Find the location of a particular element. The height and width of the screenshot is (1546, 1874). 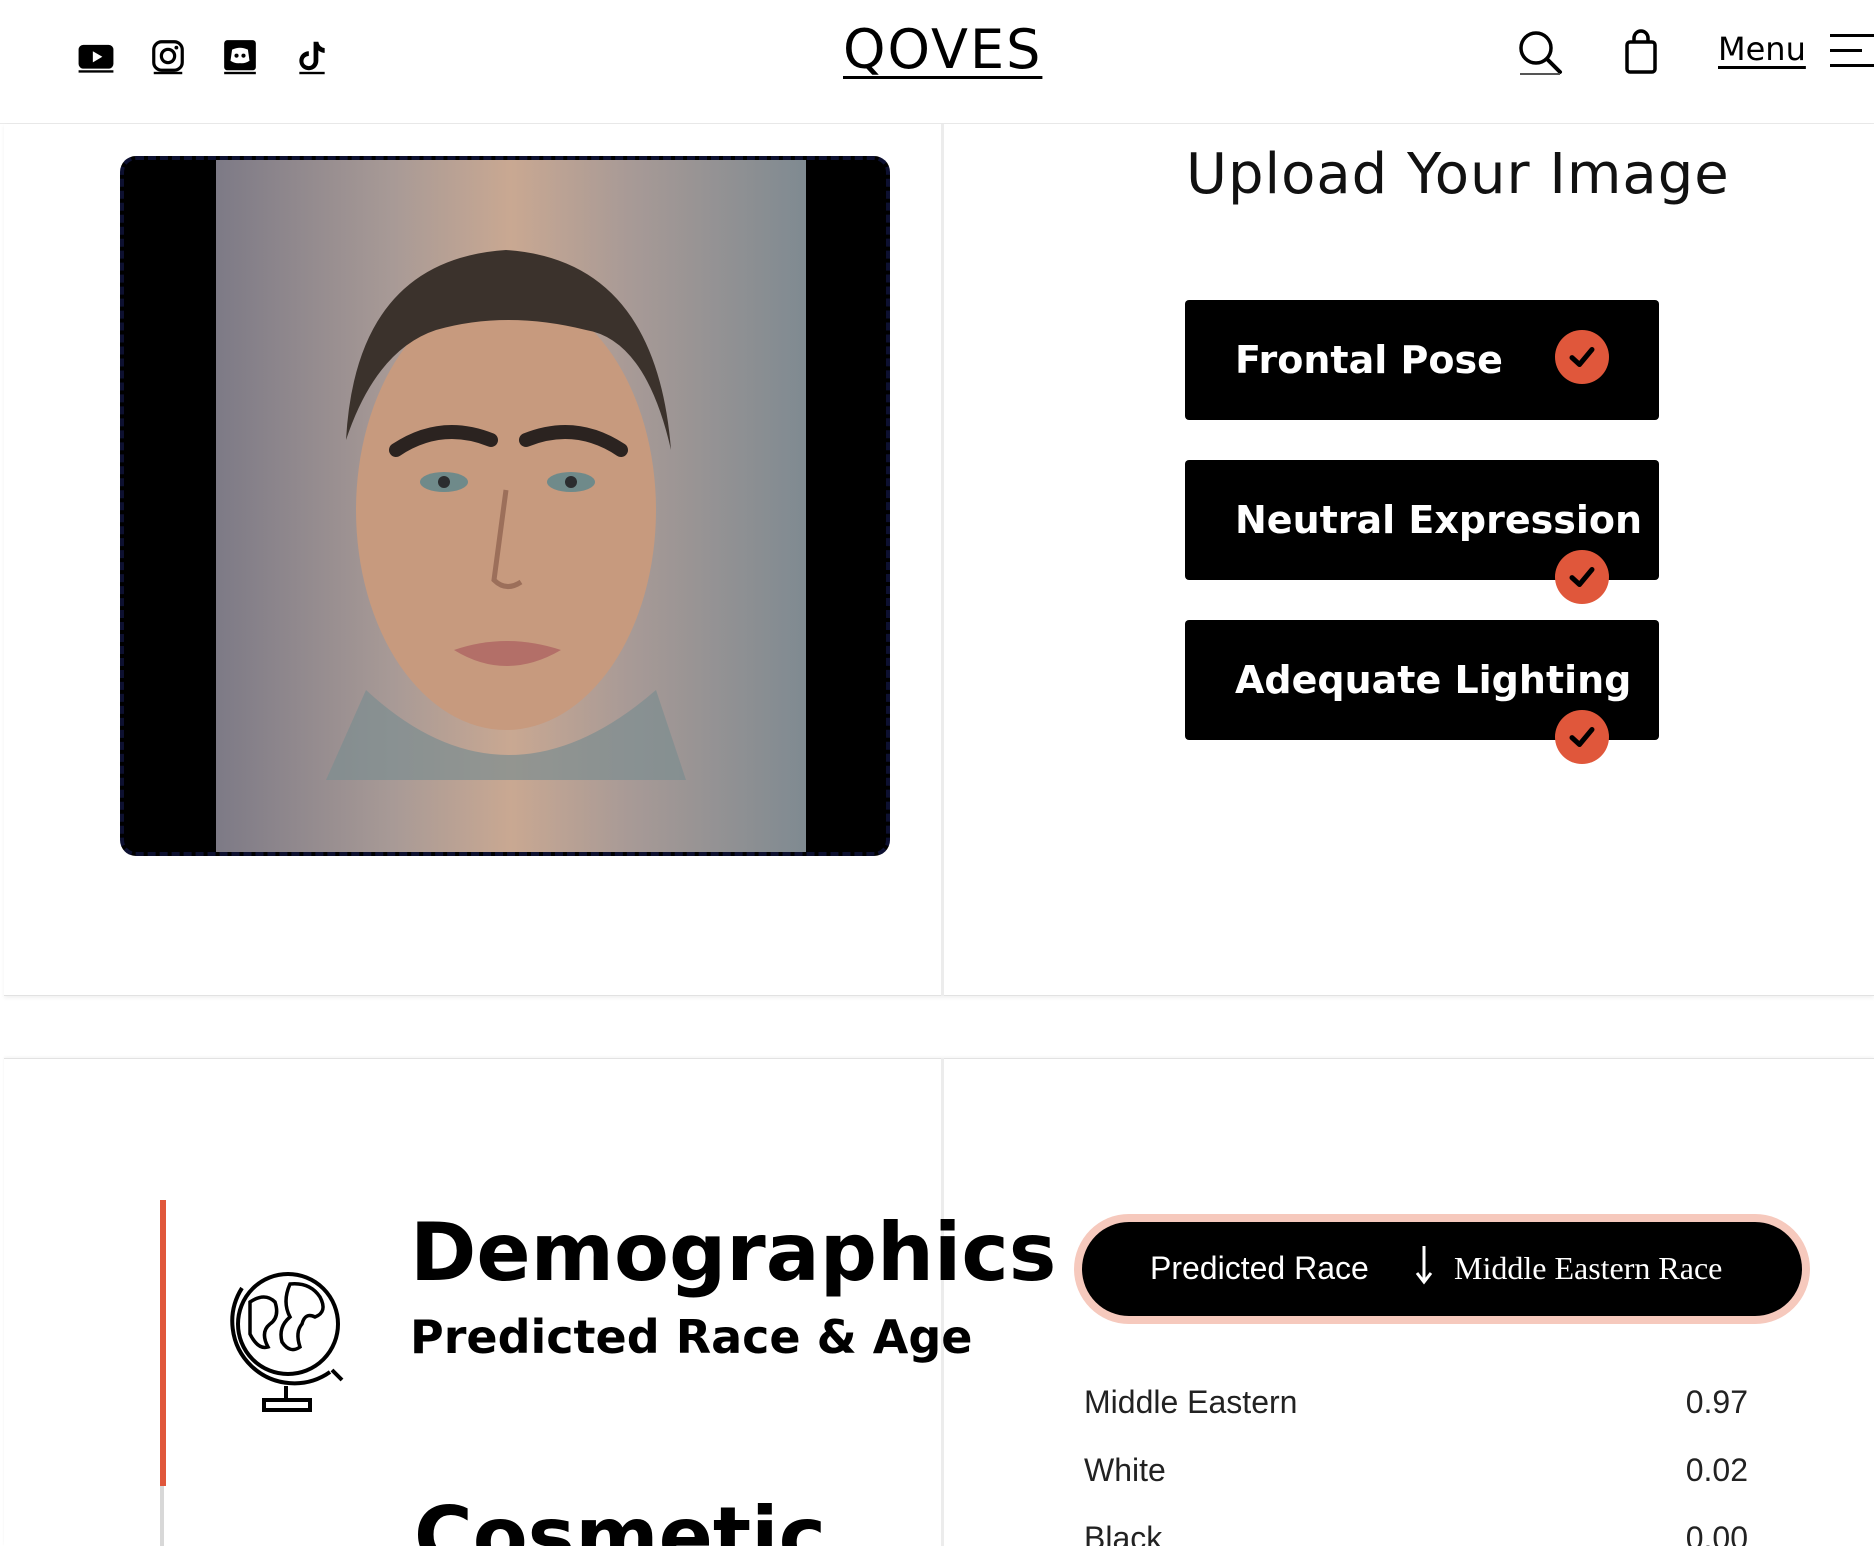

shopping-bag-icon is located at coordinates (1642, 52).